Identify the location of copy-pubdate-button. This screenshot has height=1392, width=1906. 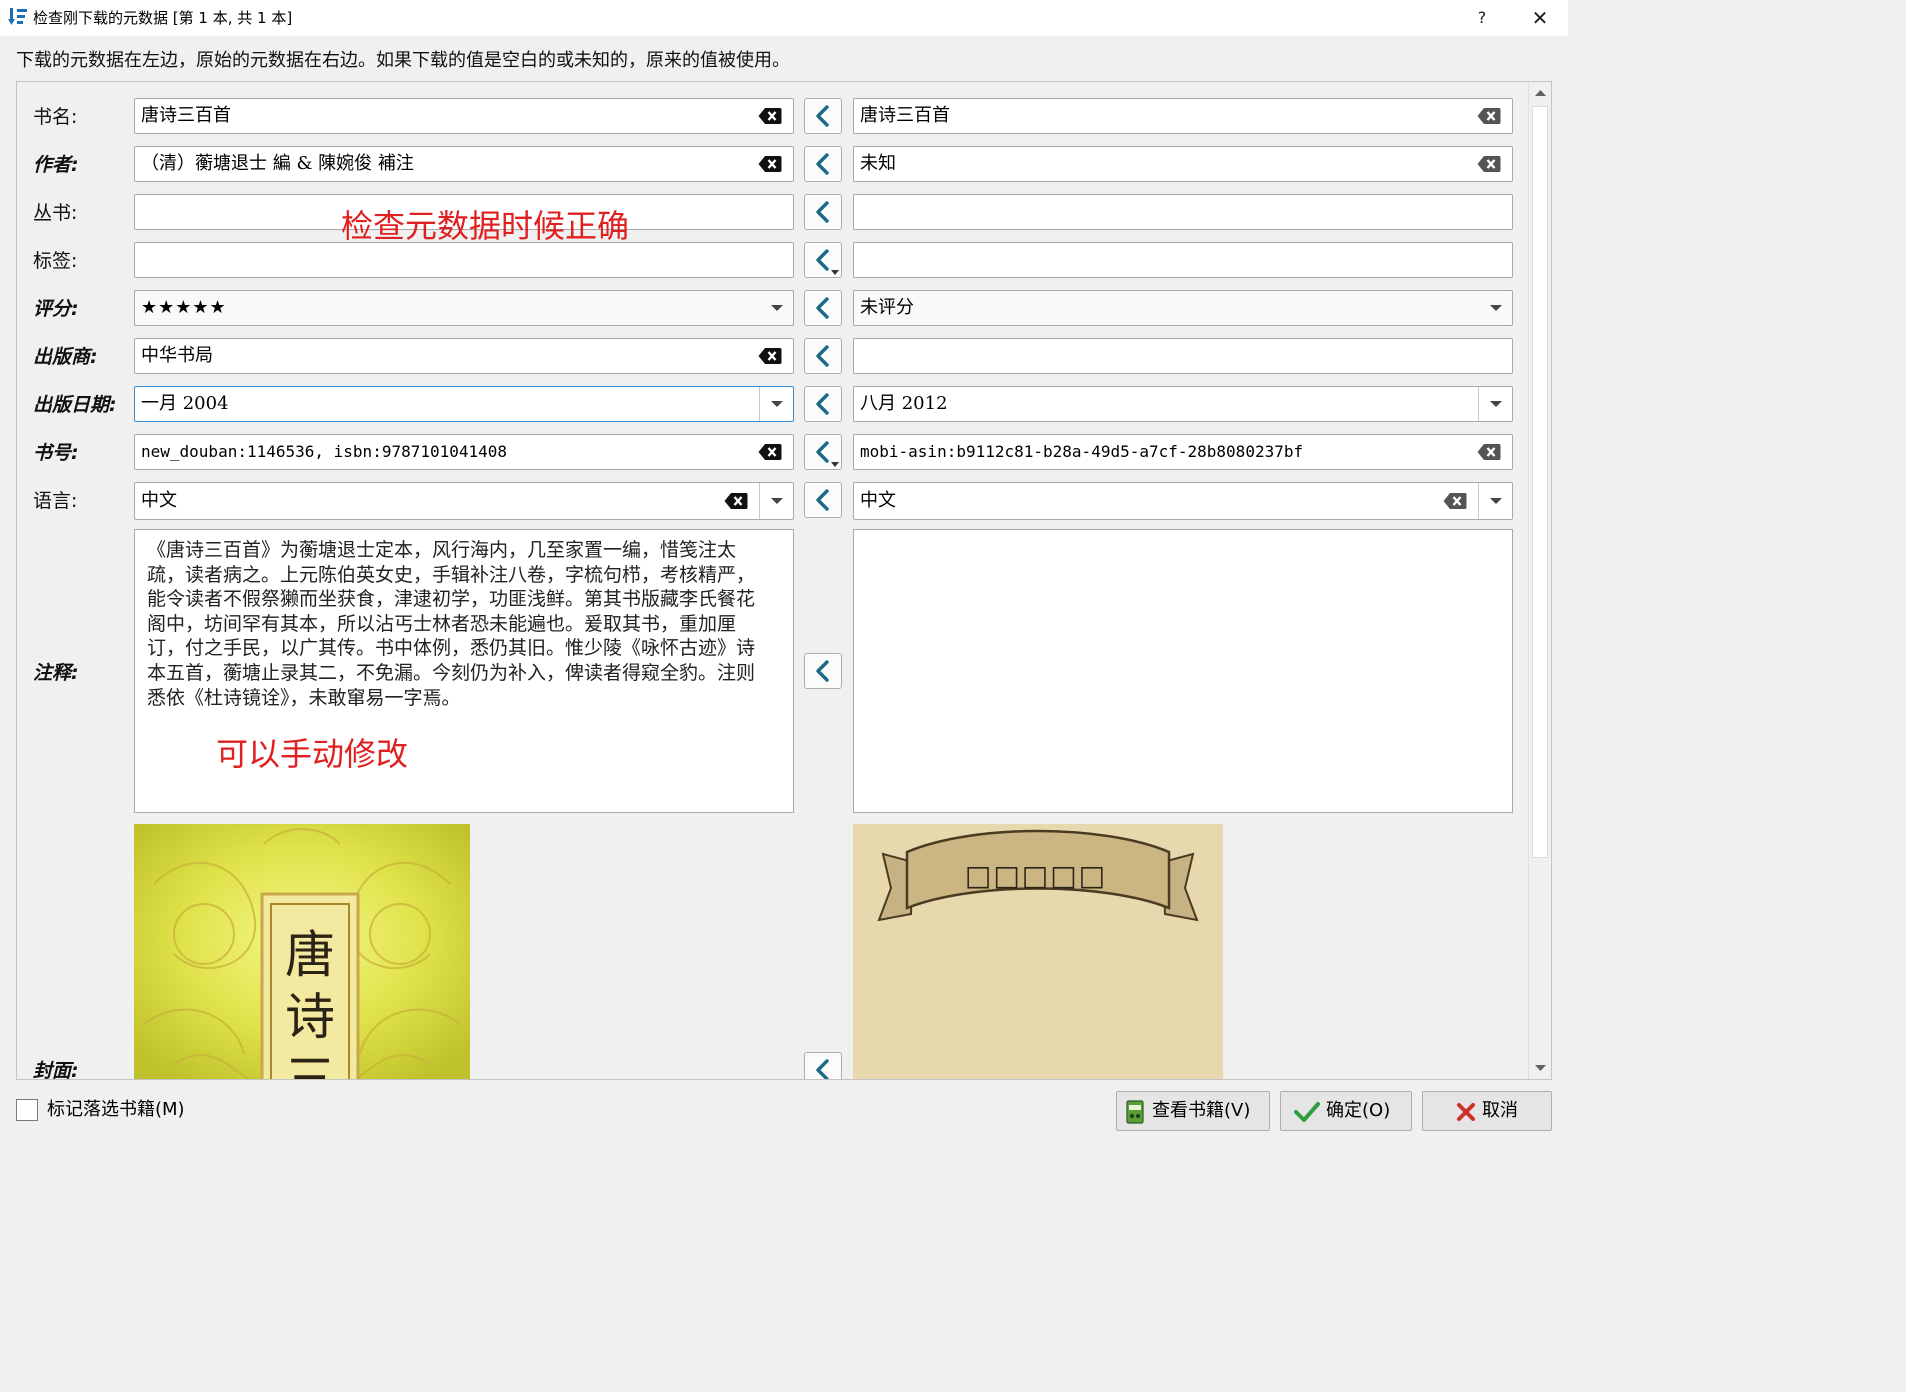
(823, 404).